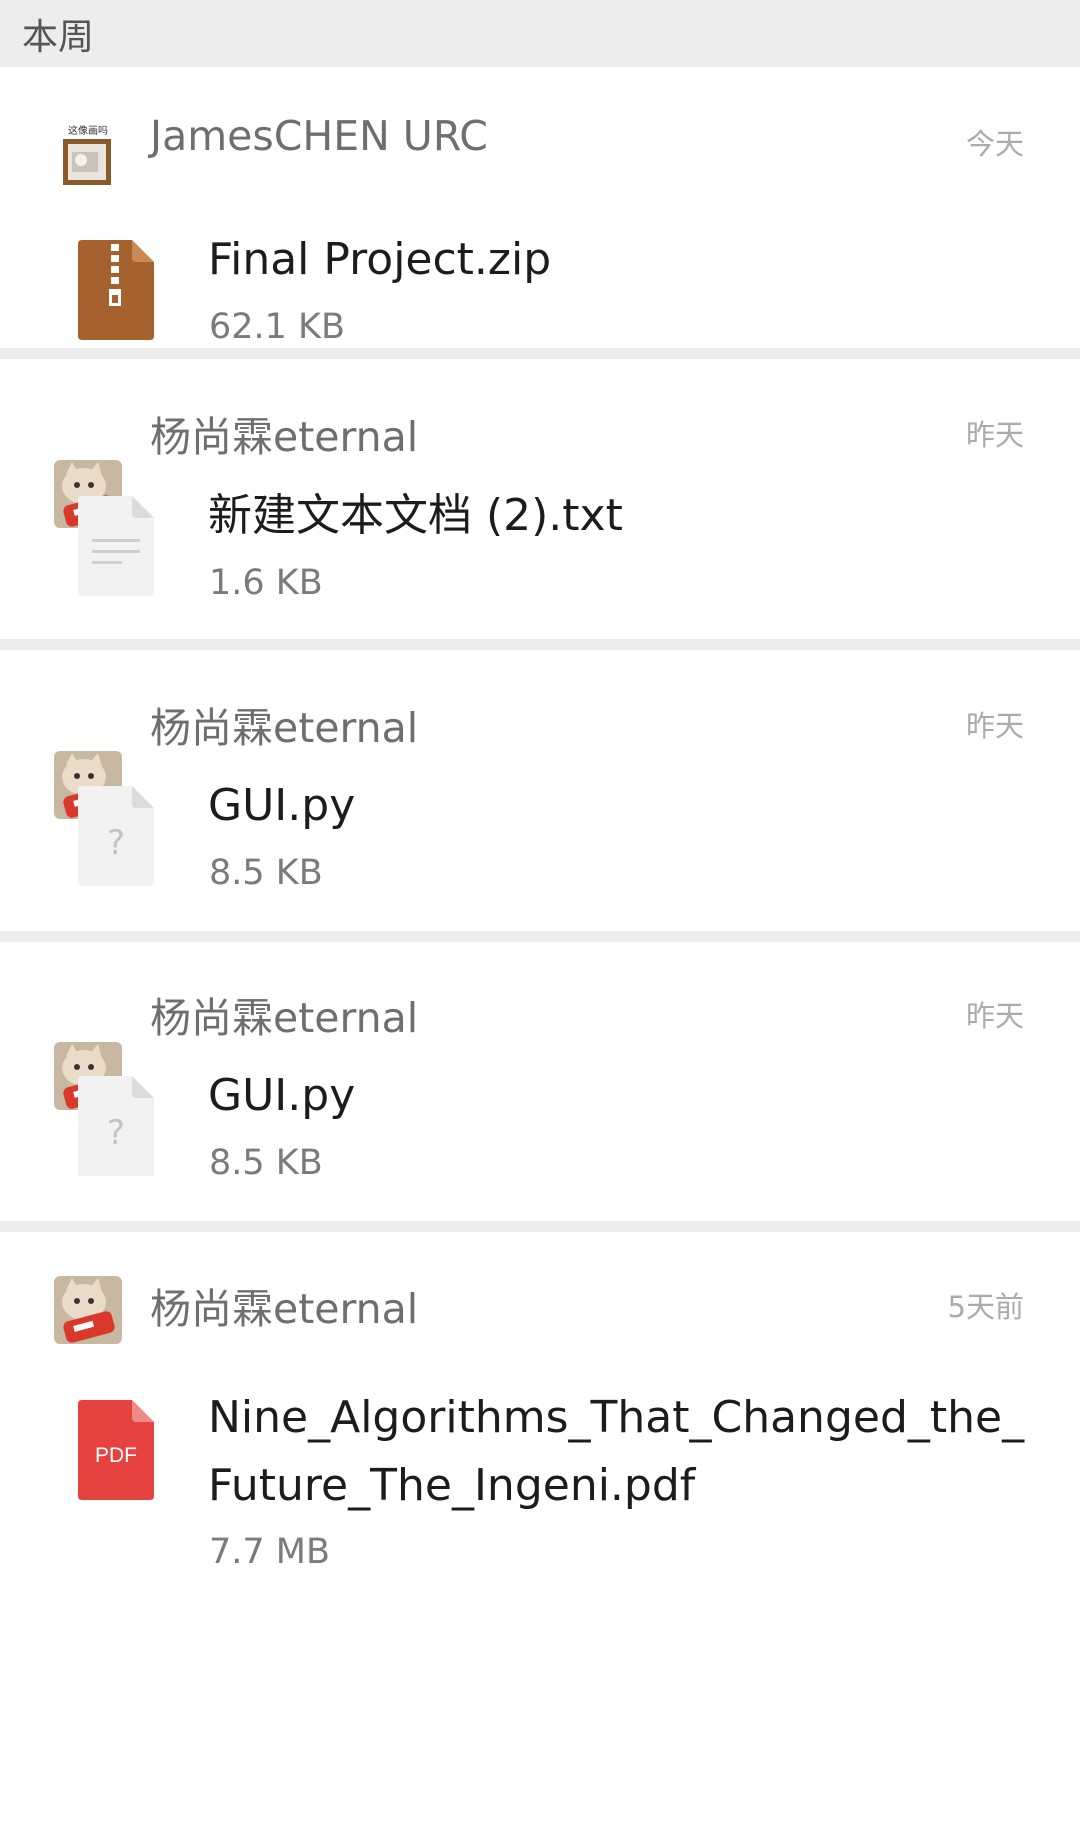 The height and width of the screenshot is (1833, 1080). I want to click on file-size: 1.6 KB, so click(266, 583).